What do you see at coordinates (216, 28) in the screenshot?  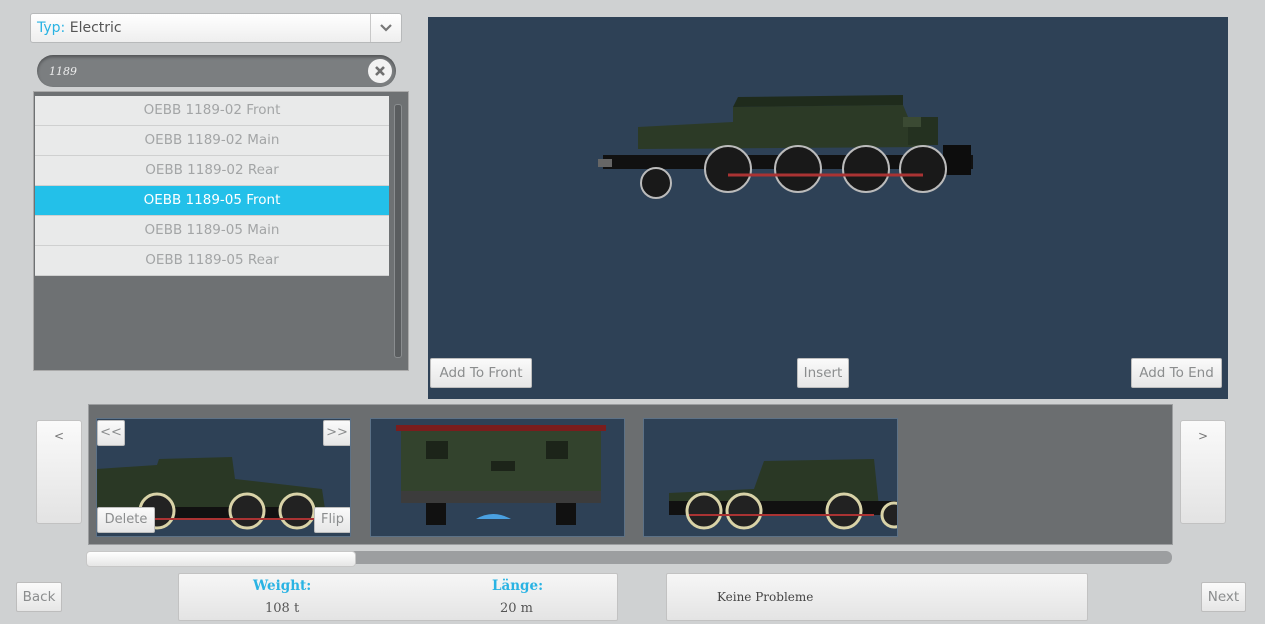 I see `type-filter-dropdown: Typ: Electric` at bounding box center [216, 28].